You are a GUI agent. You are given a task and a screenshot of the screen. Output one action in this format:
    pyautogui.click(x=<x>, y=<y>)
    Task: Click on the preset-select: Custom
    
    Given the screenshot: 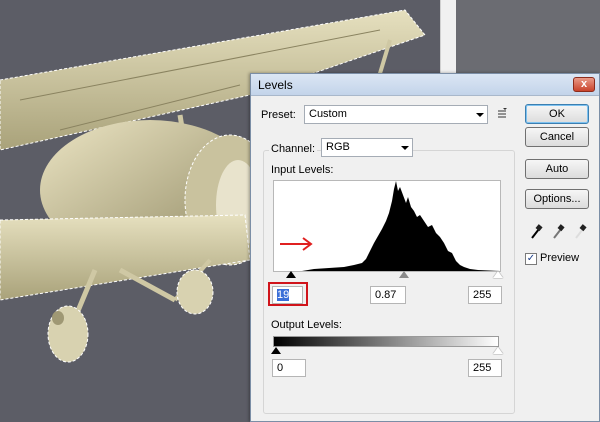 What is the action you would take?
    pyautogui.click(x=396, y=114)
    